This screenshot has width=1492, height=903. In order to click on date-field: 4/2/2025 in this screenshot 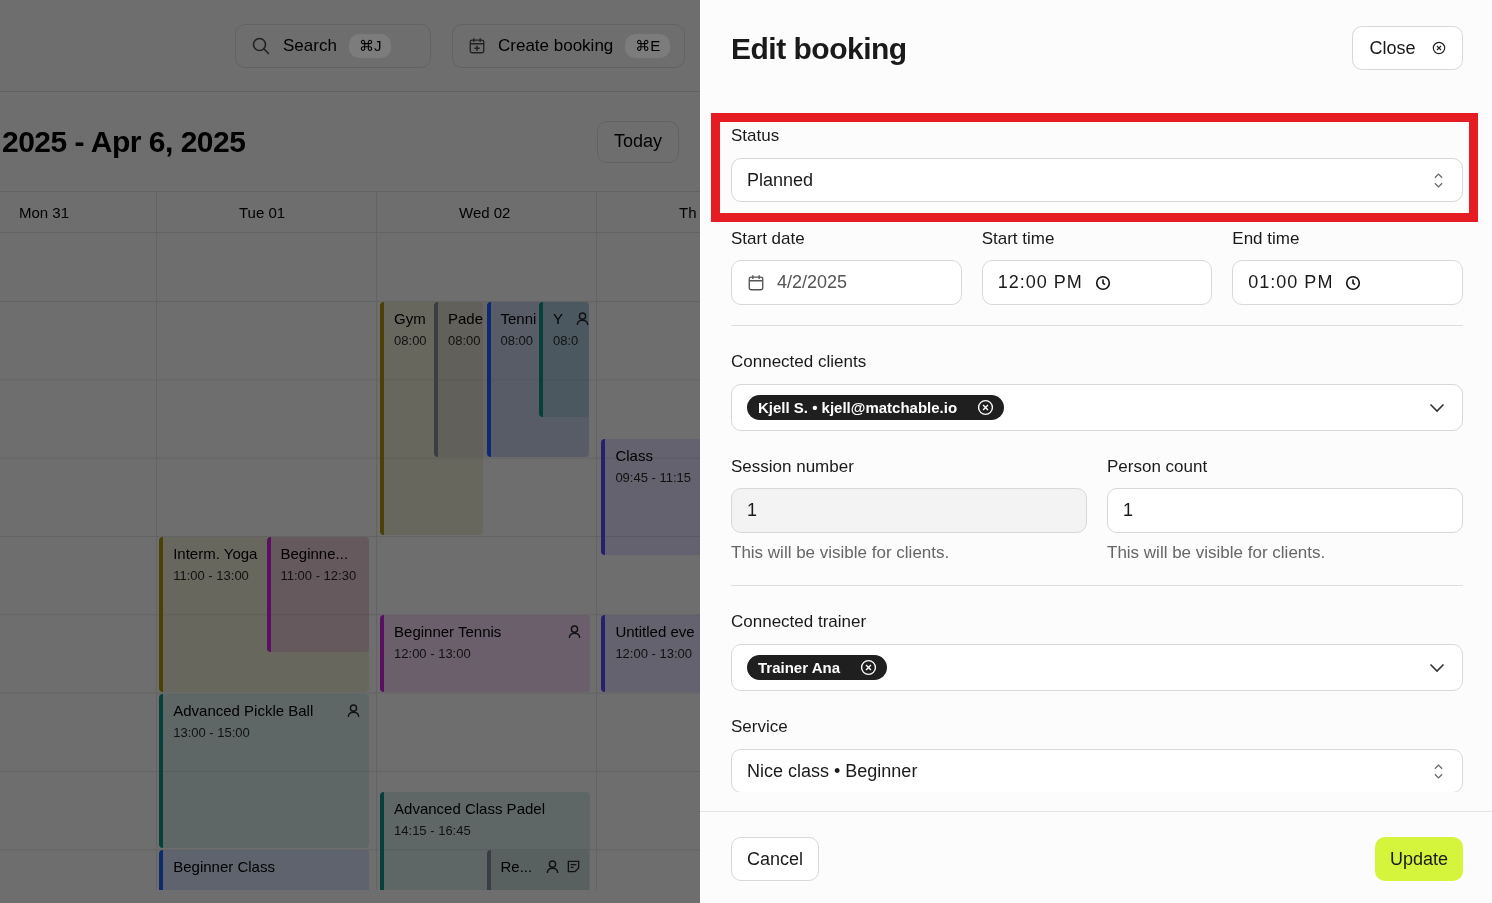, I will do `click(846, 282)`.